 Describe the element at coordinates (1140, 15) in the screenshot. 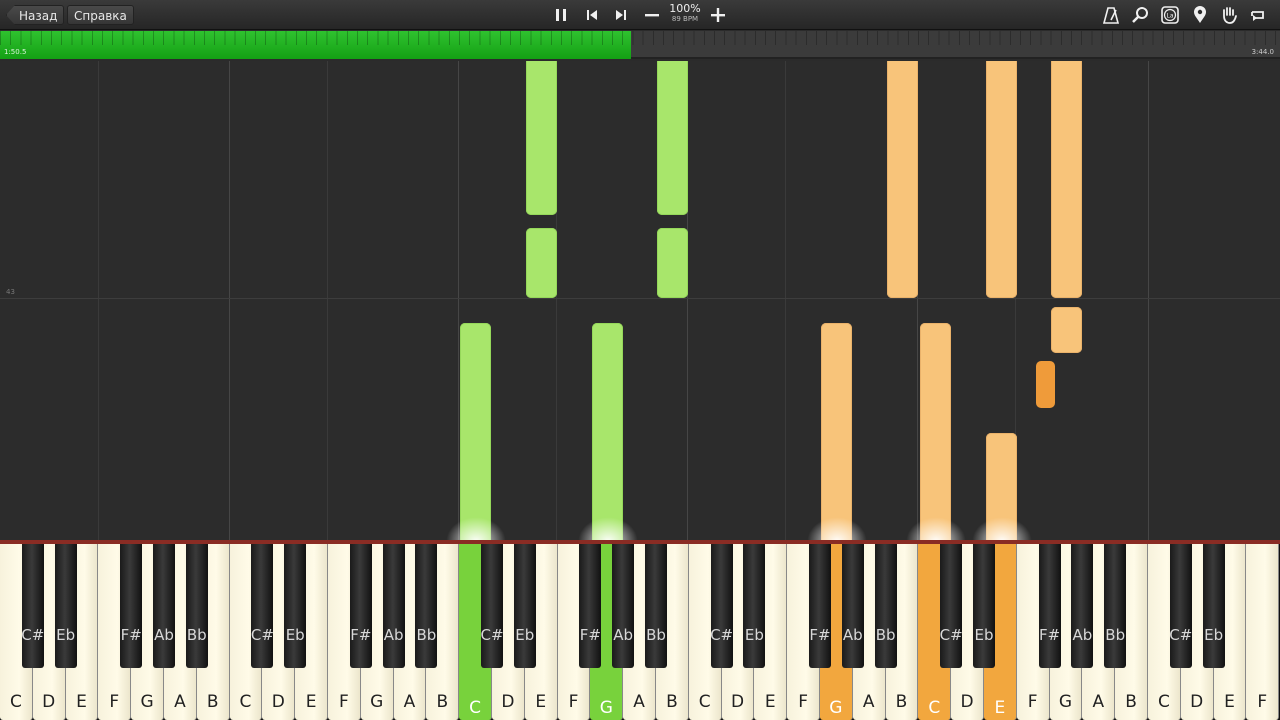

I see `key-search-icon` at that location.